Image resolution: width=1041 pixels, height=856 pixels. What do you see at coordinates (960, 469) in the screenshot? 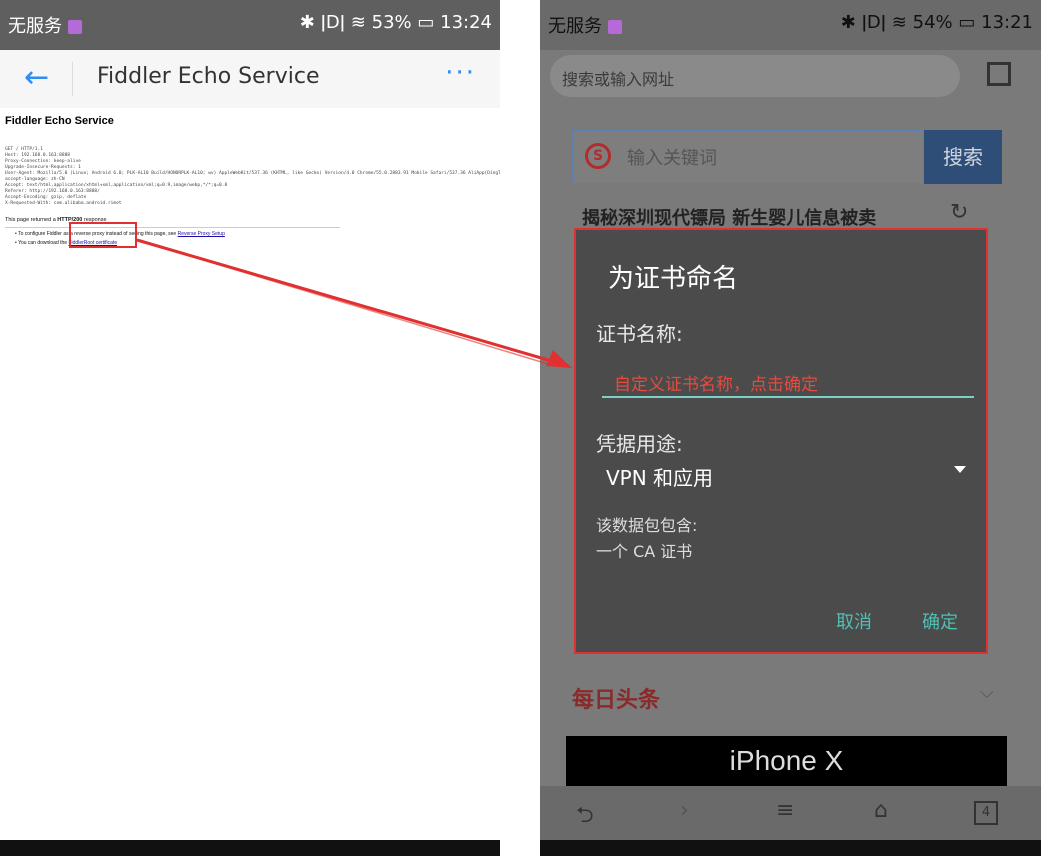
I see `dropdown-caret-icon` at bounding box center [960, 469].